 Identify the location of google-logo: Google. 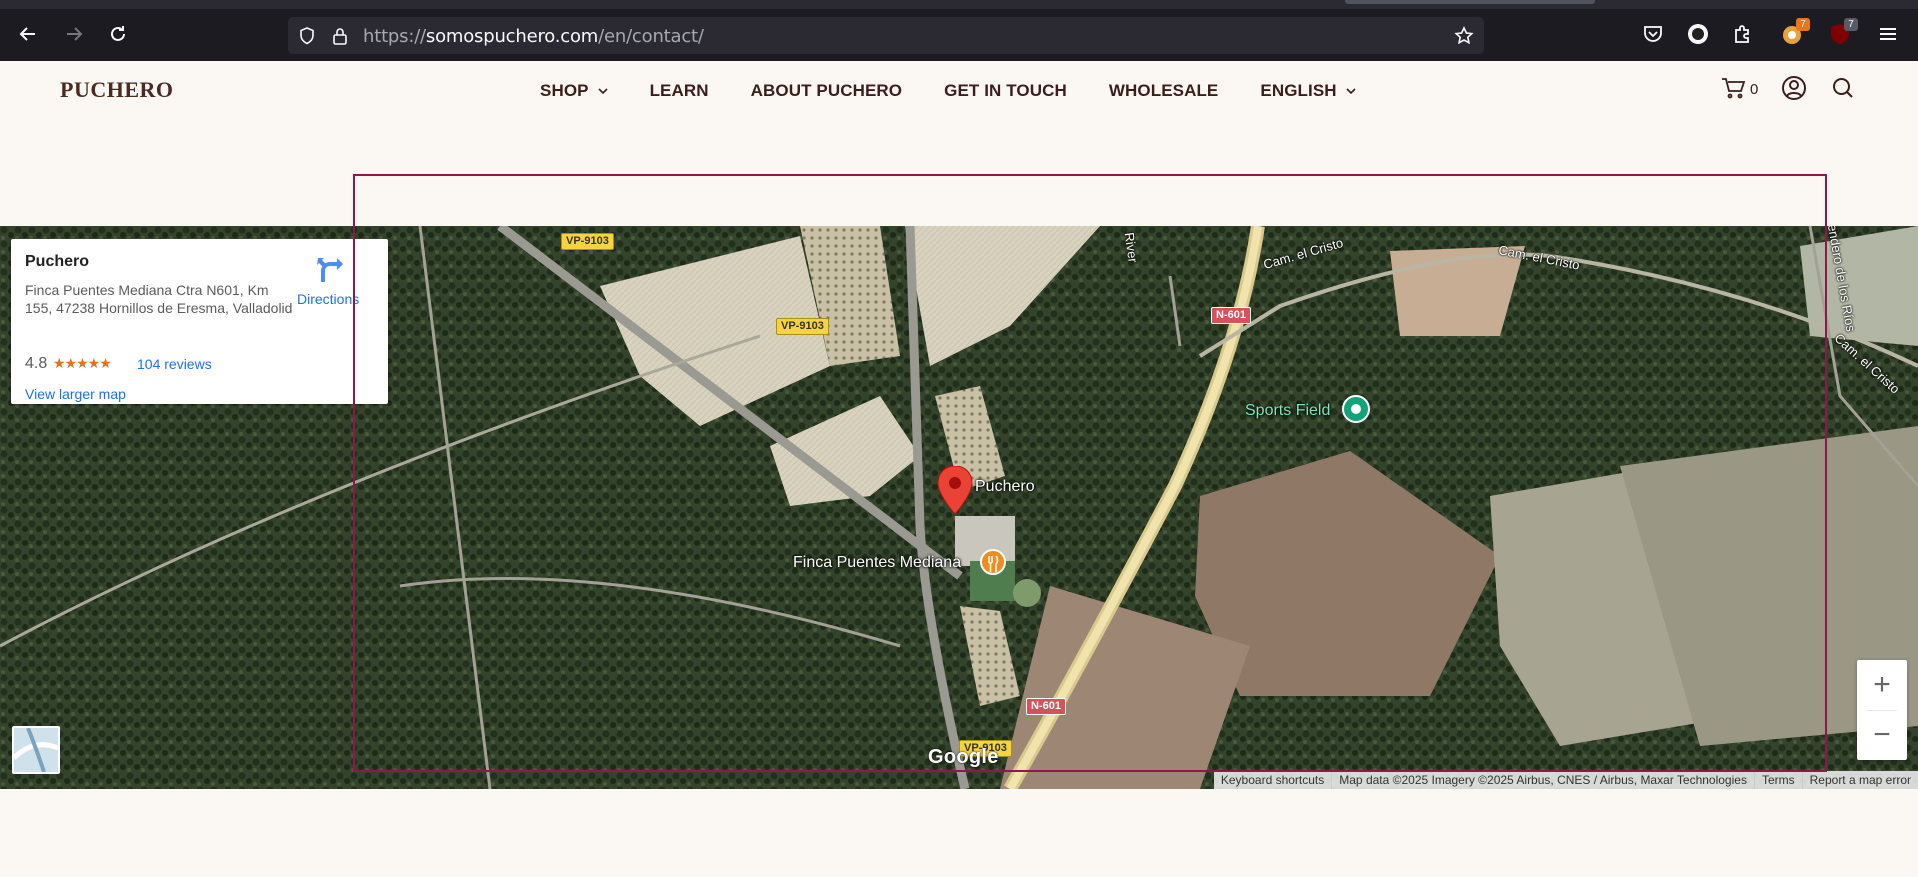
(963, 757).